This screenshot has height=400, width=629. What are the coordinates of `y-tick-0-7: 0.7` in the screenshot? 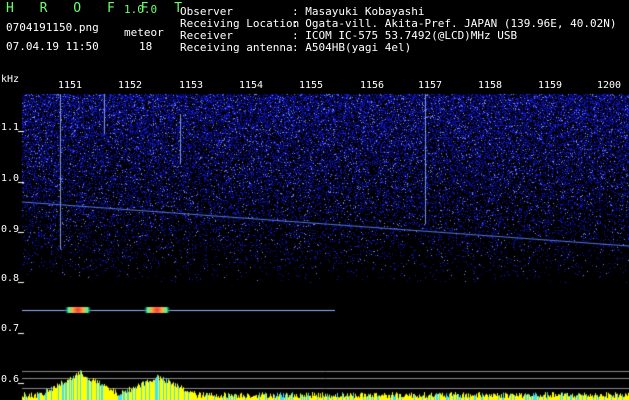 It's located at (10, 328).